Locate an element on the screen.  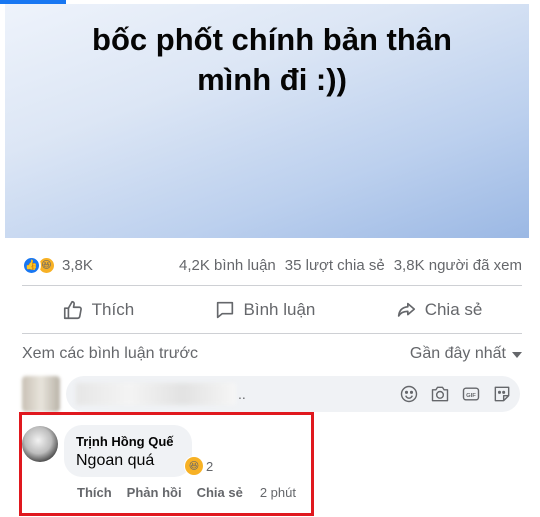
gif-icon: GIF is located at coordinates (470, 394).